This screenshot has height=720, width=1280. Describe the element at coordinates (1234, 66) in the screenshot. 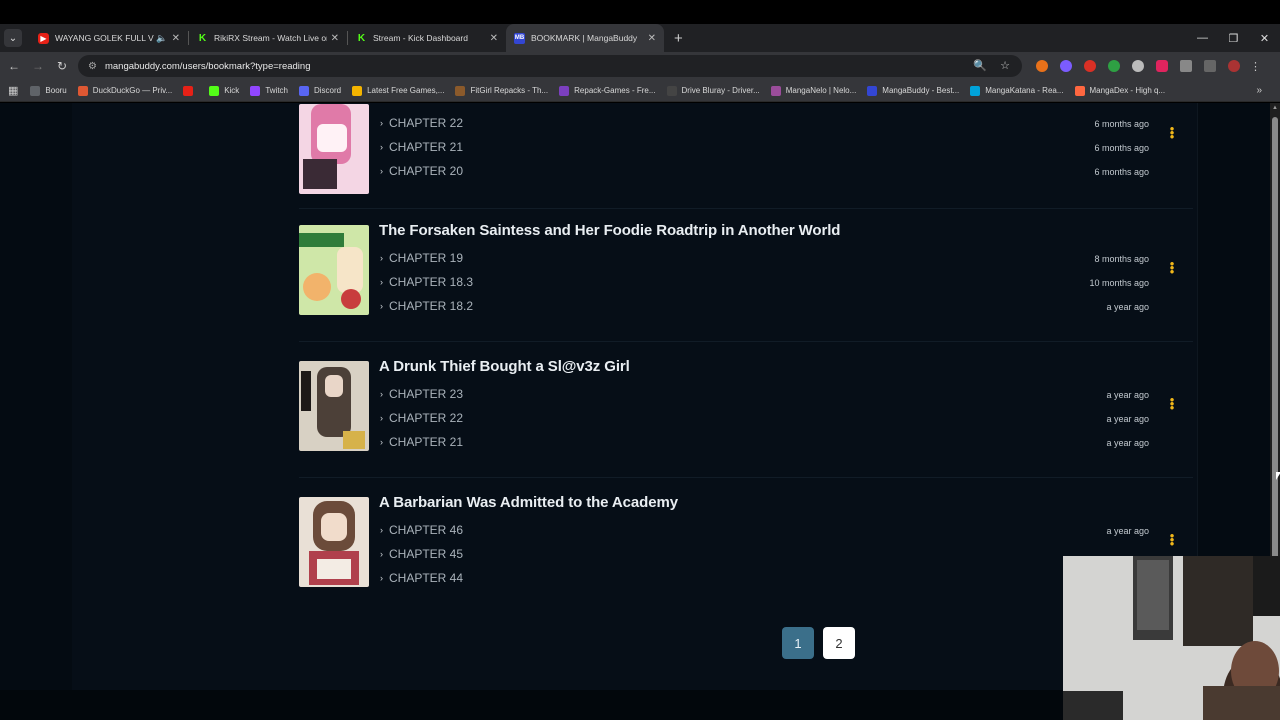

I see `profile-avatar` at that location.